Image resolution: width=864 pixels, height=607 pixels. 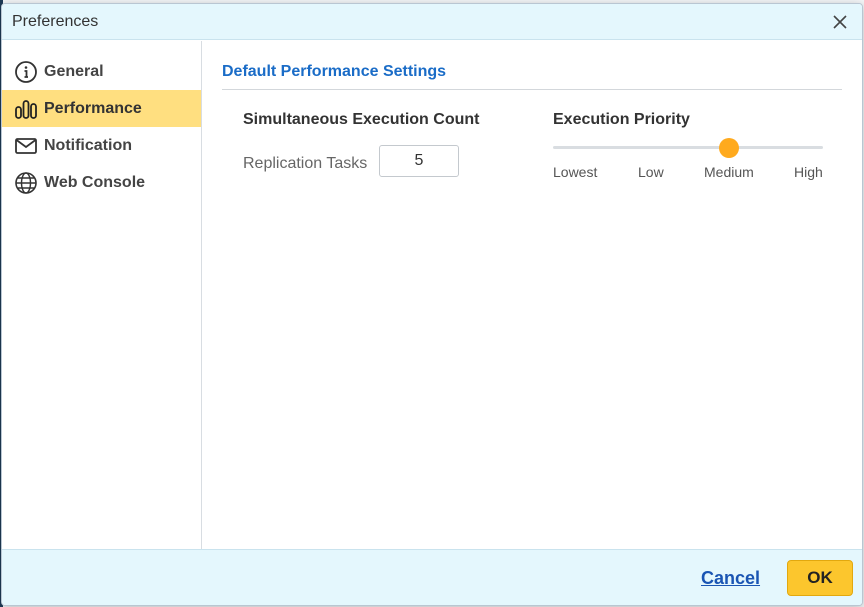 I want to click on sidebar-item-general: General, so click(x=101, y=71).